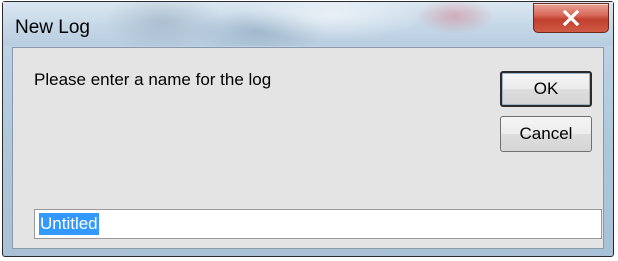  Describe the element at coordinates (69, 224) in the screenshot. I see `log-name-value: Untitled` at that location.